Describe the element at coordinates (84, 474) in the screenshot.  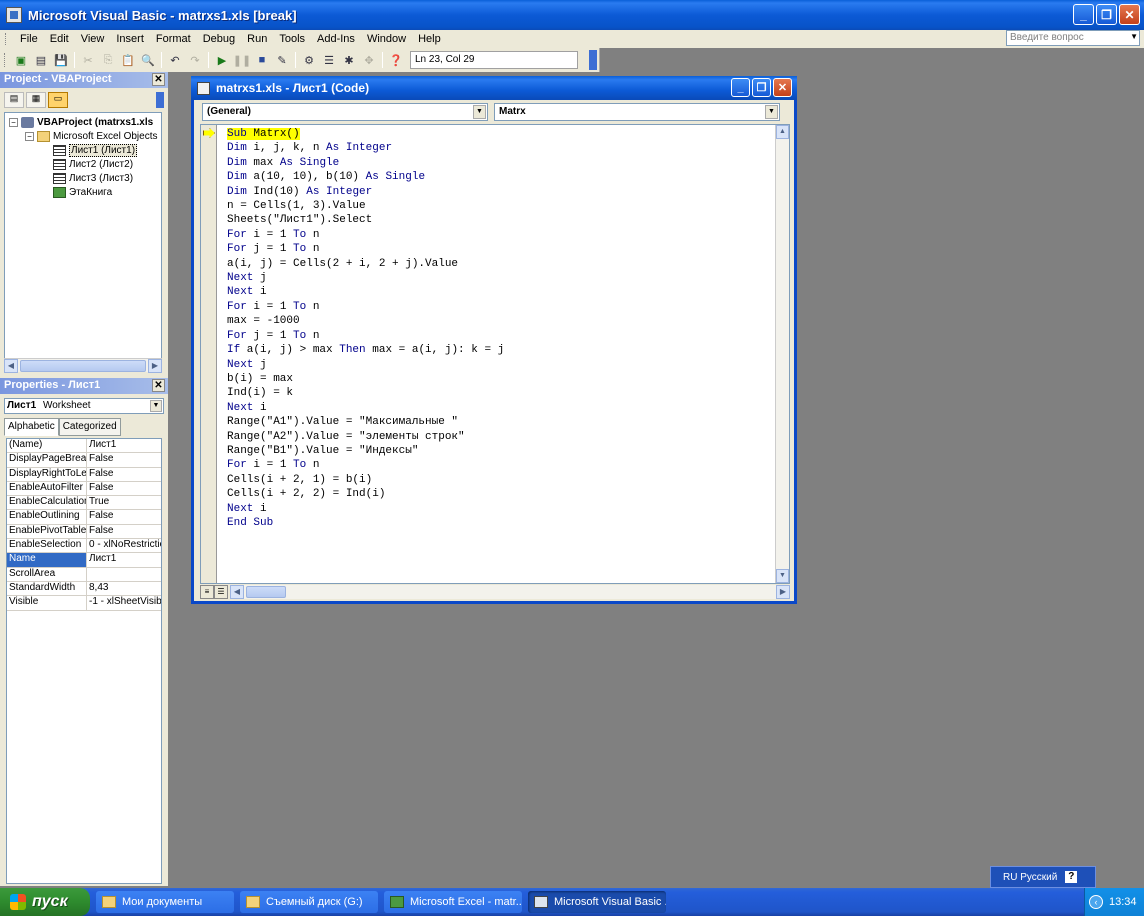
I see `property-row: DisplayRightToLef False` at that location.